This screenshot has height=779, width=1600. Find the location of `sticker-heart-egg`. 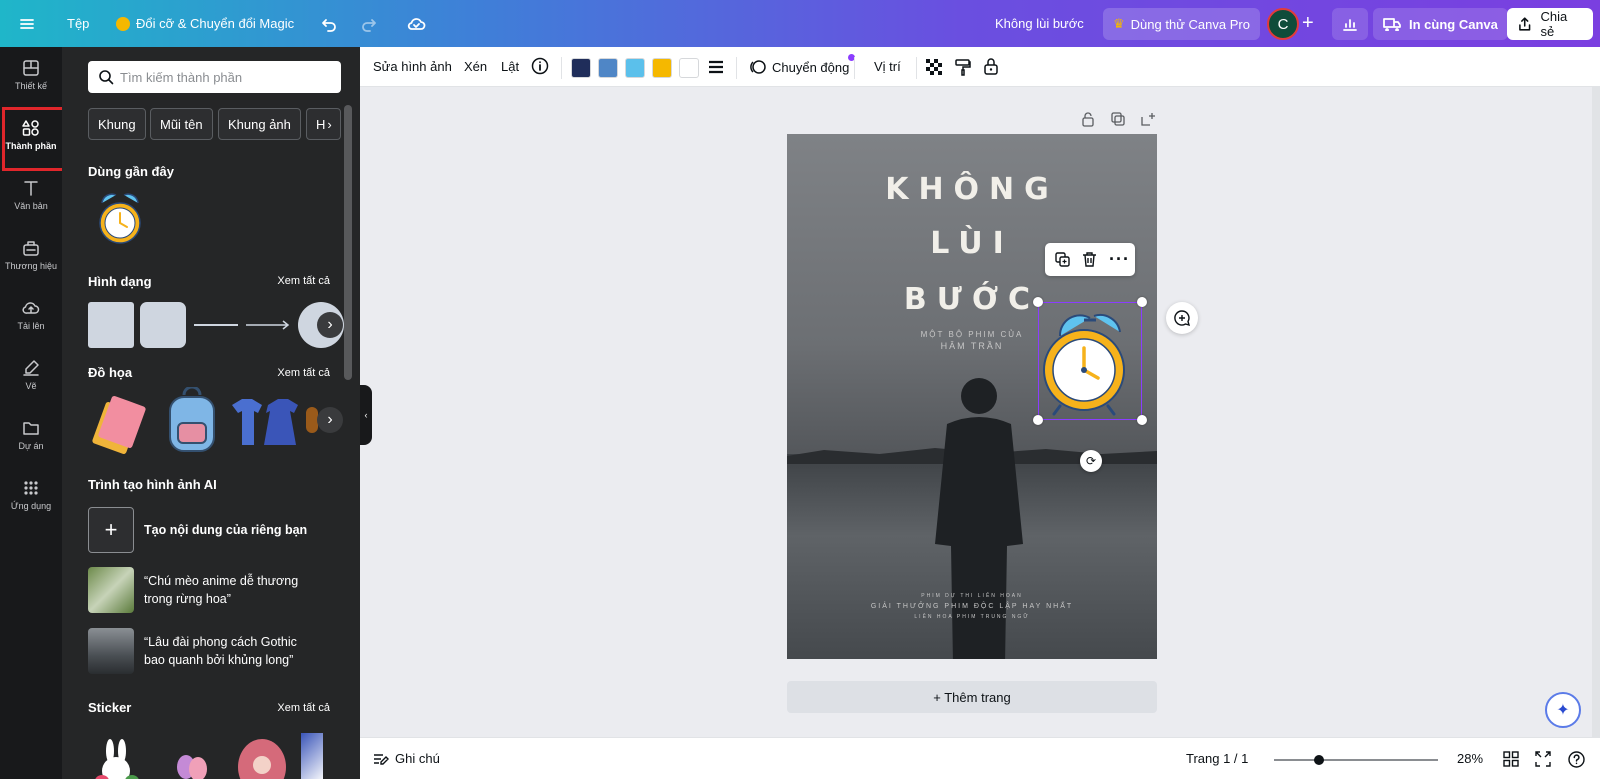

sticker-heart-egg is located at coordinates (262, 758).